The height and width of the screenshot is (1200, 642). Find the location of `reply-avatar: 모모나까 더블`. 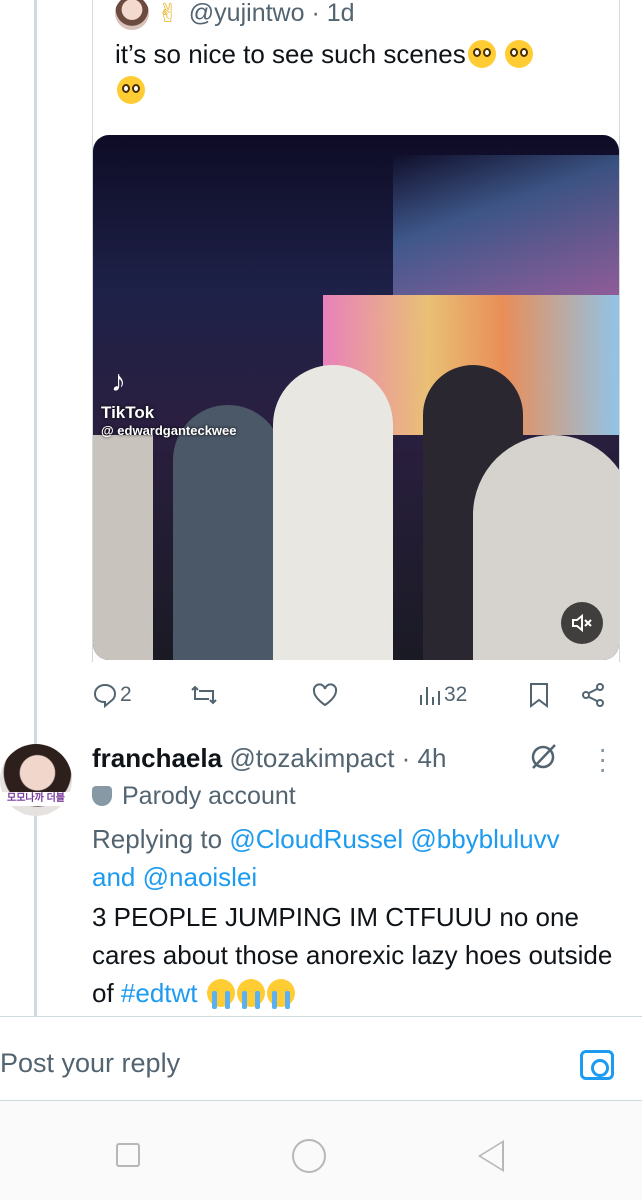

reply-avatar: 모모나까 더블 is located at coordinates (36, 780).